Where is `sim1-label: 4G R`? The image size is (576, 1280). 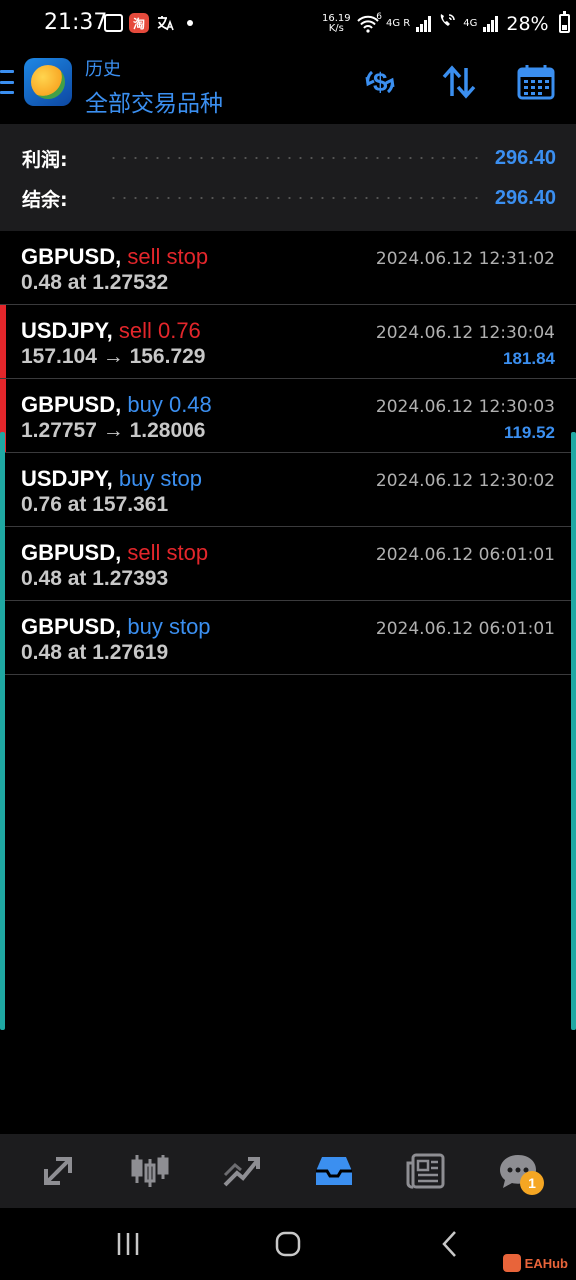 sim1-label: 4G R is located at coordinates (398, 23).